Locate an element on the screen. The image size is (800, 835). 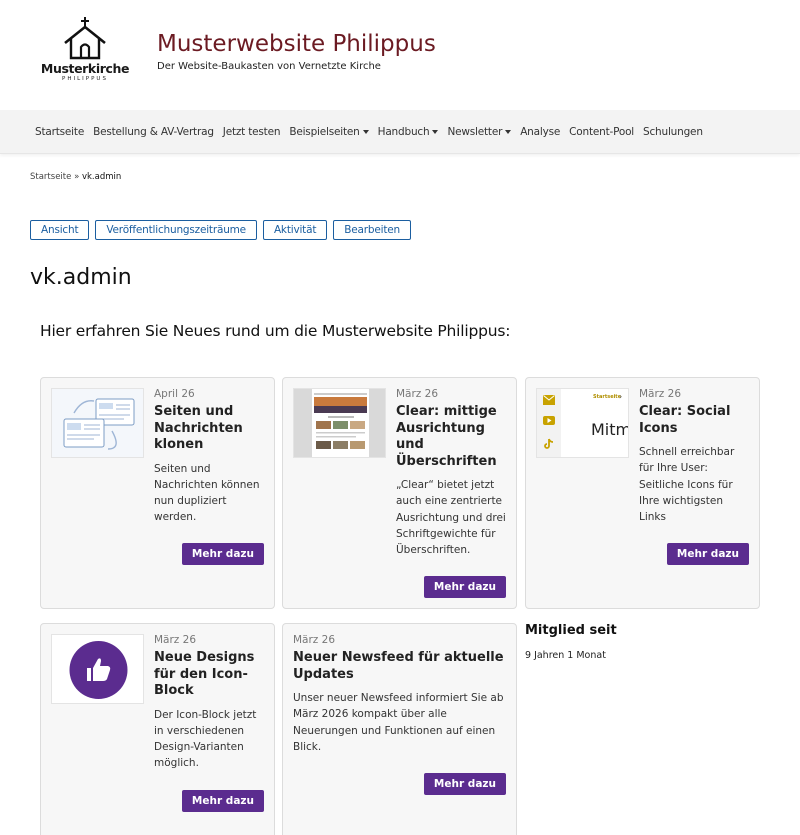
nav-item-jetzt-testen: Jetzt testen is located at coordinates (252, 132).